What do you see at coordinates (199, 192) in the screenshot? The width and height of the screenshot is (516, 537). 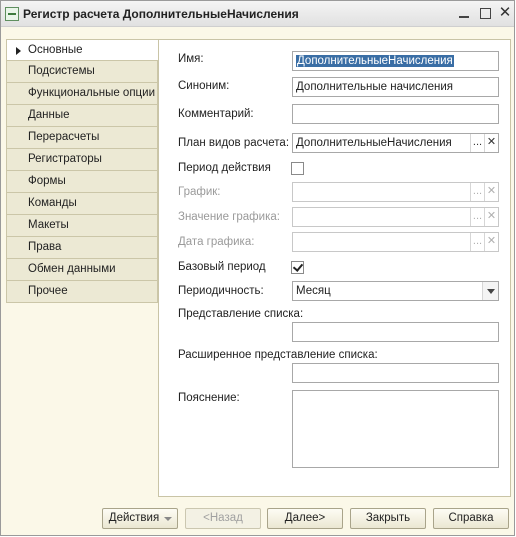 I see `schedule-label: График:` at bounding box center [199, 192].